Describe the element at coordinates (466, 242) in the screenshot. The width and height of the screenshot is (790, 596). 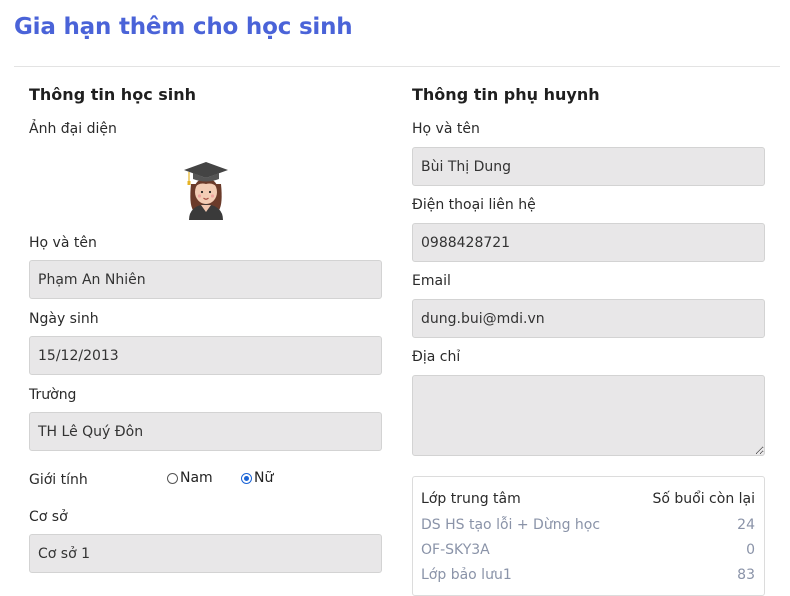
I see `phone-value: 0988428721` at that location.